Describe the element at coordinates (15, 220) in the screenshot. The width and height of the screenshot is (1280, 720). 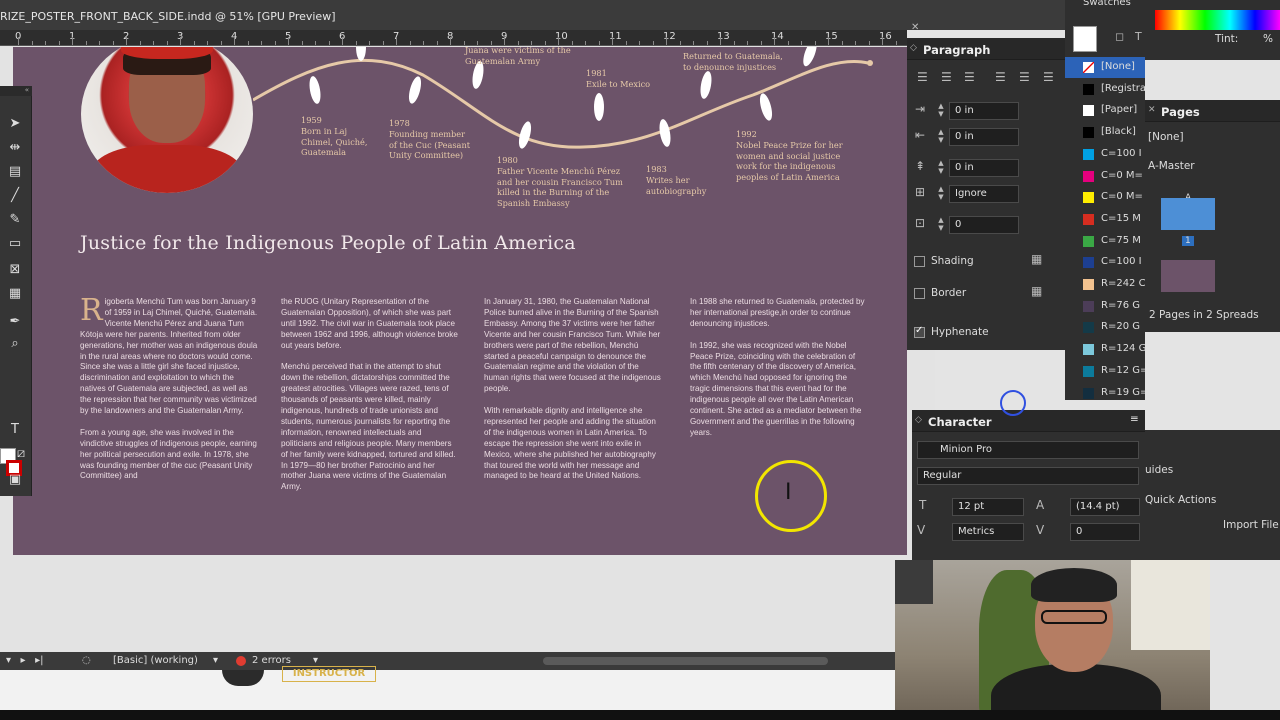
I see `pen-tool-icon: ✎` at that location.